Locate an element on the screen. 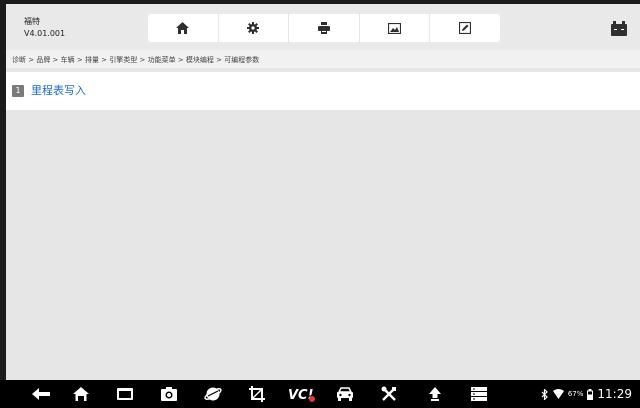 Image resolution: width=640 pixels, height=408 pixels. vci-status-button is located at coordinates (619, 28).